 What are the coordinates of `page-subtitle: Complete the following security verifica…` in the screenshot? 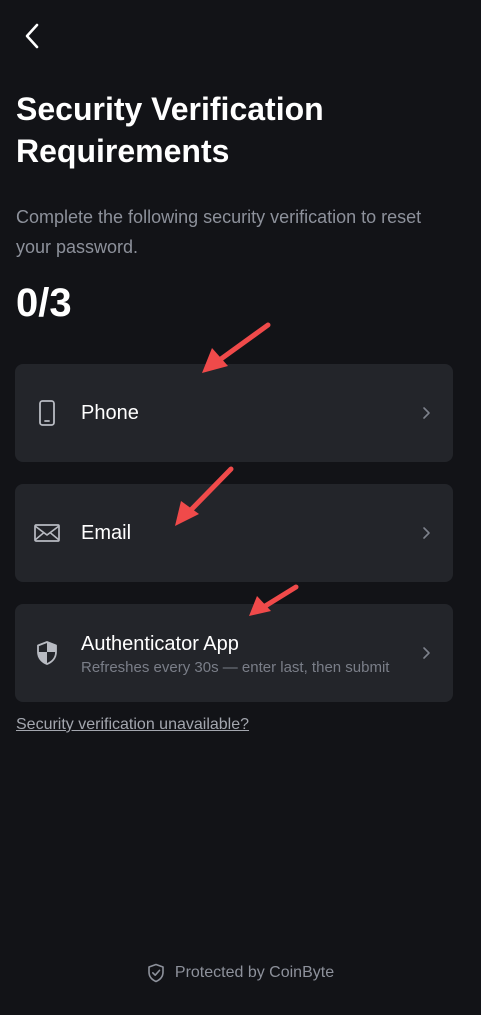 It's located at (219, 232).